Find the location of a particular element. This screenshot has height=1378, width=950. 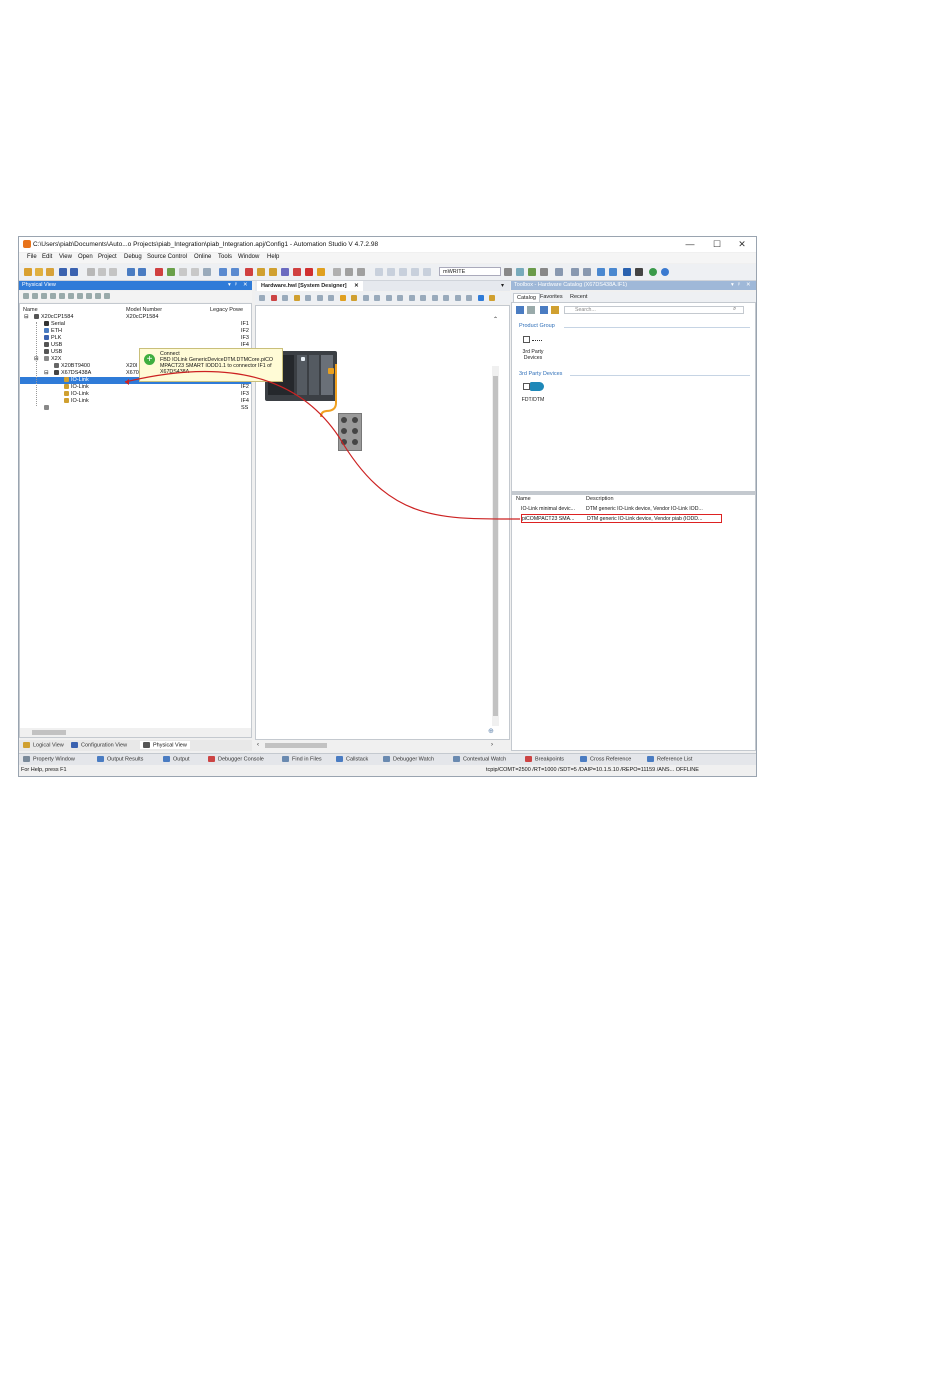

drag-connection-line is located at coordinates (322, 445).